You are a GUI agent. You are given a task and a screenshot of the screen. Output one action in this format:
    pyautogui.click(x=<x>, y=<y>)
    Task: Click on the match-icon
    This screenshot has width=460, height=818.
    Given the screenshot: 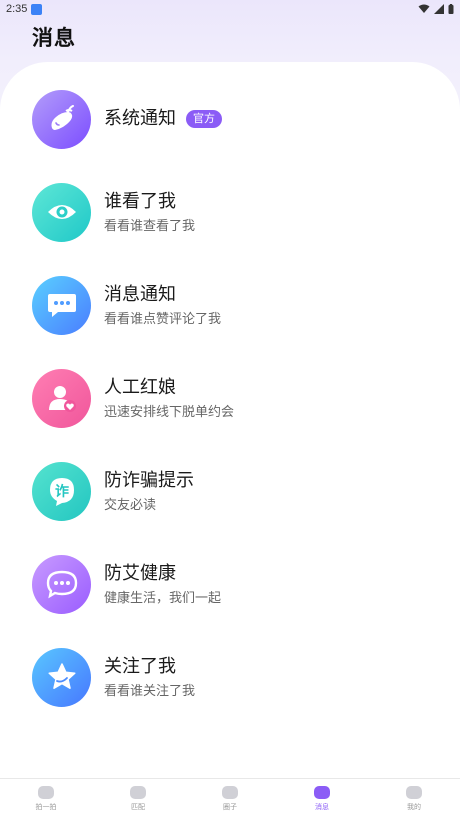 What is the action you would take?
    pyautogui.click(x=138, y=792)
    